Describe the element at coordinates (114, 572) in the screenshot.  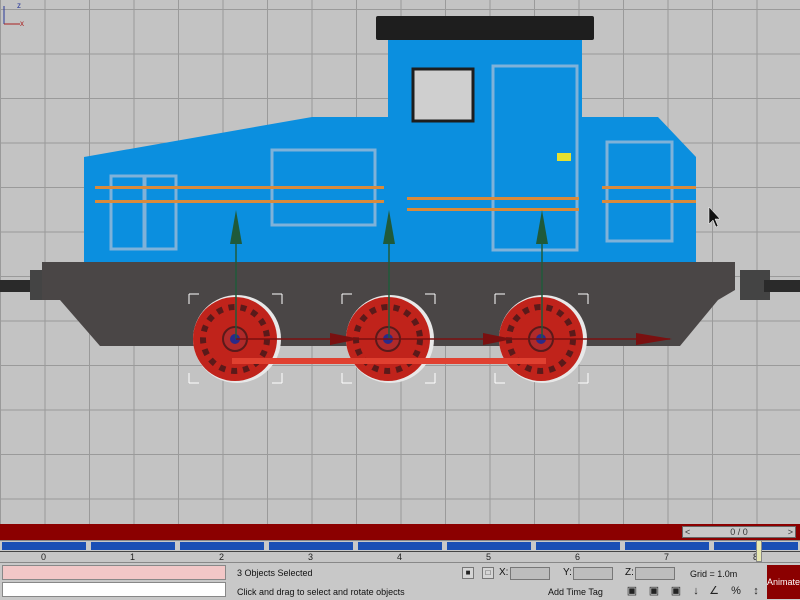
I see `maxscript-listener-output` at that location.